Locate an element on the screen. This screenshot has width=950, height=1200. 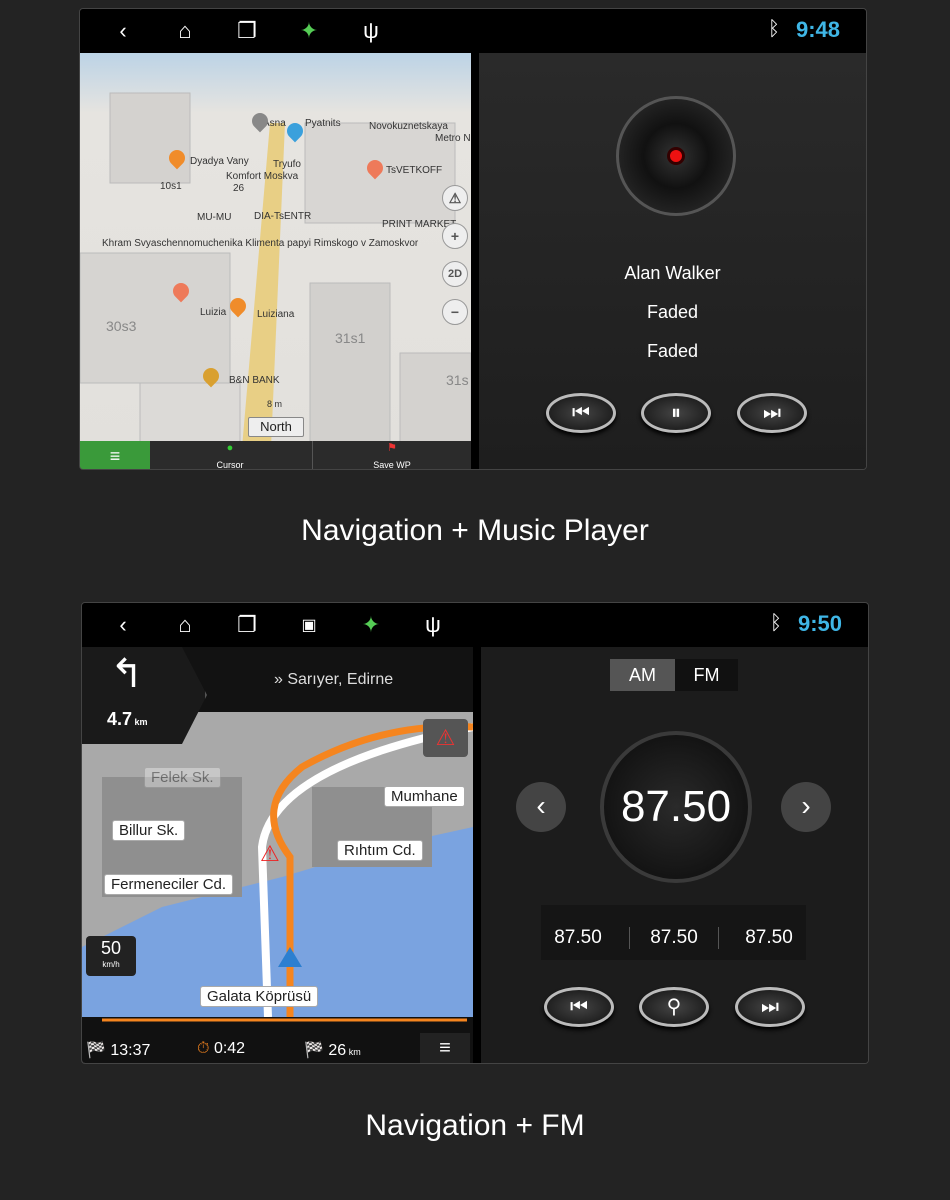
street-label: Galata Köprüsü is located at coordinates (259, 996).